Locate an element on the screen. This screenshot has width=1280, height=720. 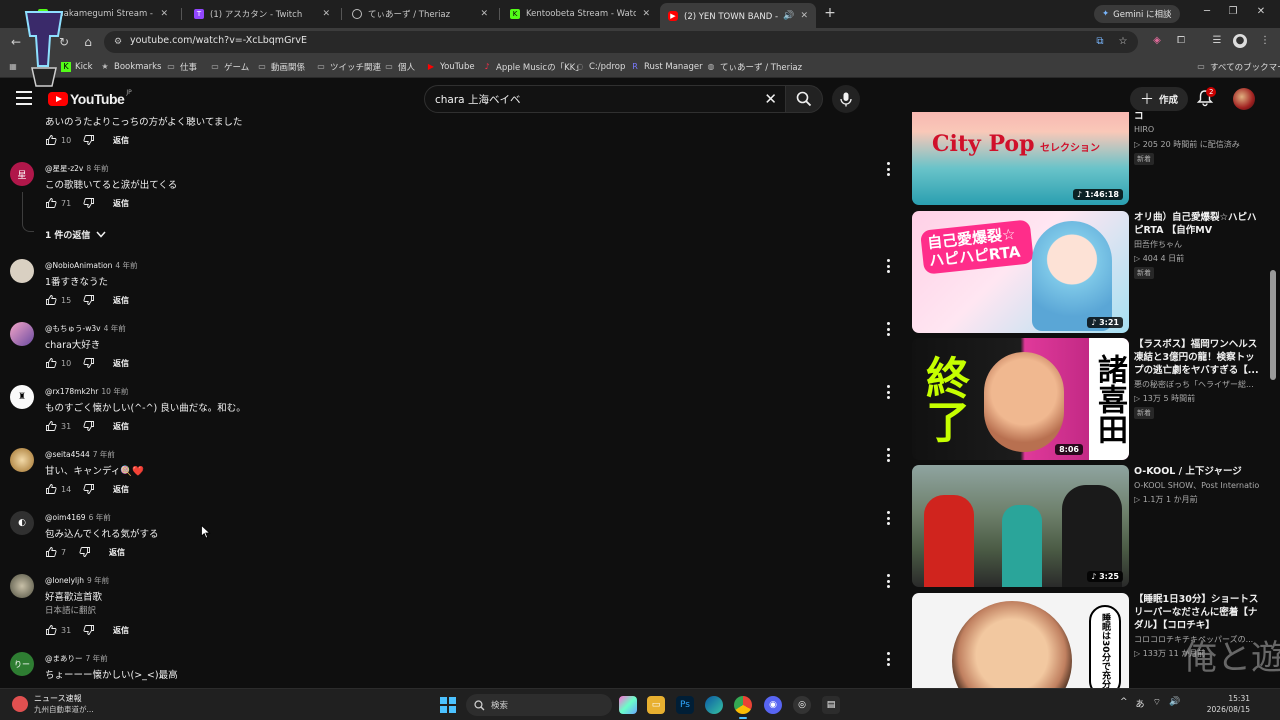
comment-time: 10 年前 is located at coordinates (114, 391).